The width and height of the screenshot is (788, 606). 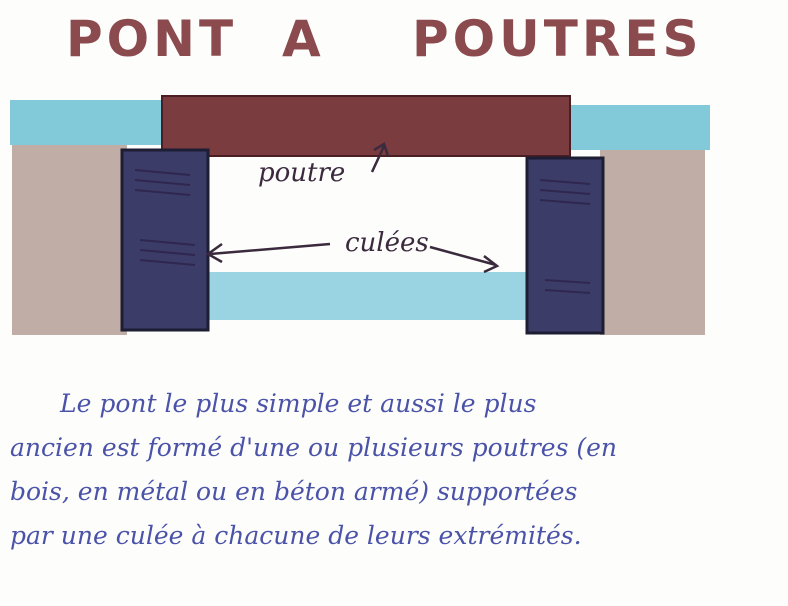 What do you see at coordinates (464, 259) in the screenshot?
I see `right-abutment-arrow` at bounding box center [464, 259].